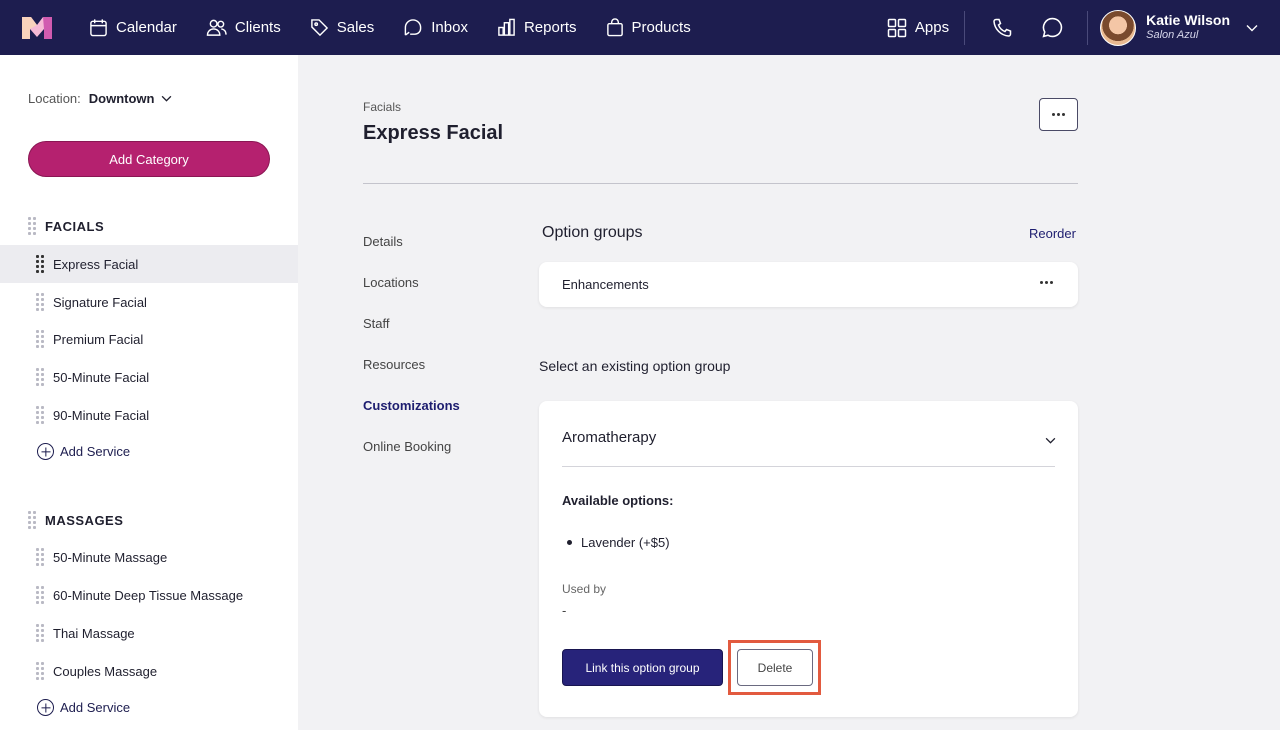  What do you see at coordinates (121, 98) in the screenshot?
I see `location-value: Downtown` at bounding box center [121, 98].